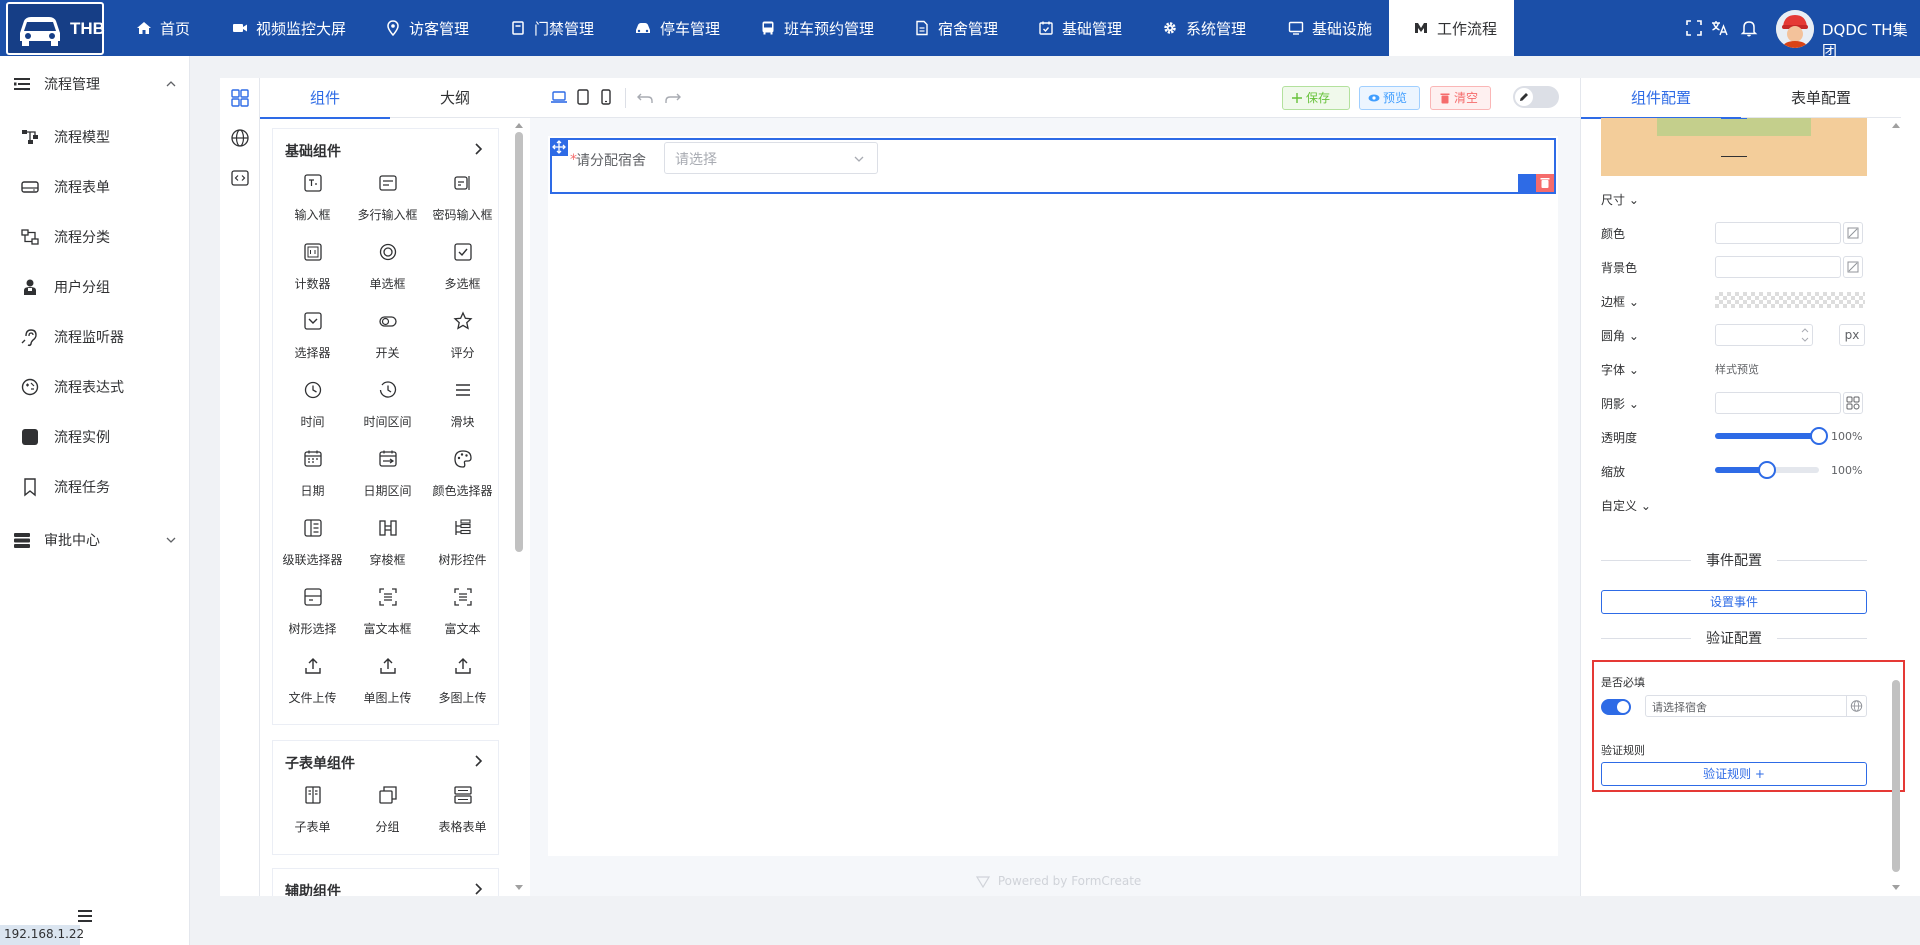 Image resolution: width=1920 pixels, height=945 pixels. I want to click on dormitory-select: 请选择, so click(771, 158).